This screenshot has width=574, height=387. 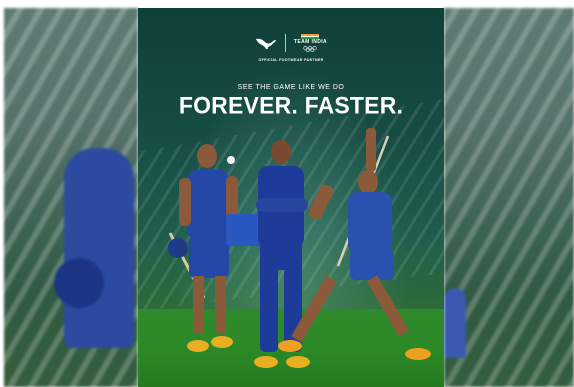 What do you see at coordinates (291, 87) in the screenshot?
I see `tagline: SEE THE GAME LIKE WE DO` at bounding box center [291, 87].